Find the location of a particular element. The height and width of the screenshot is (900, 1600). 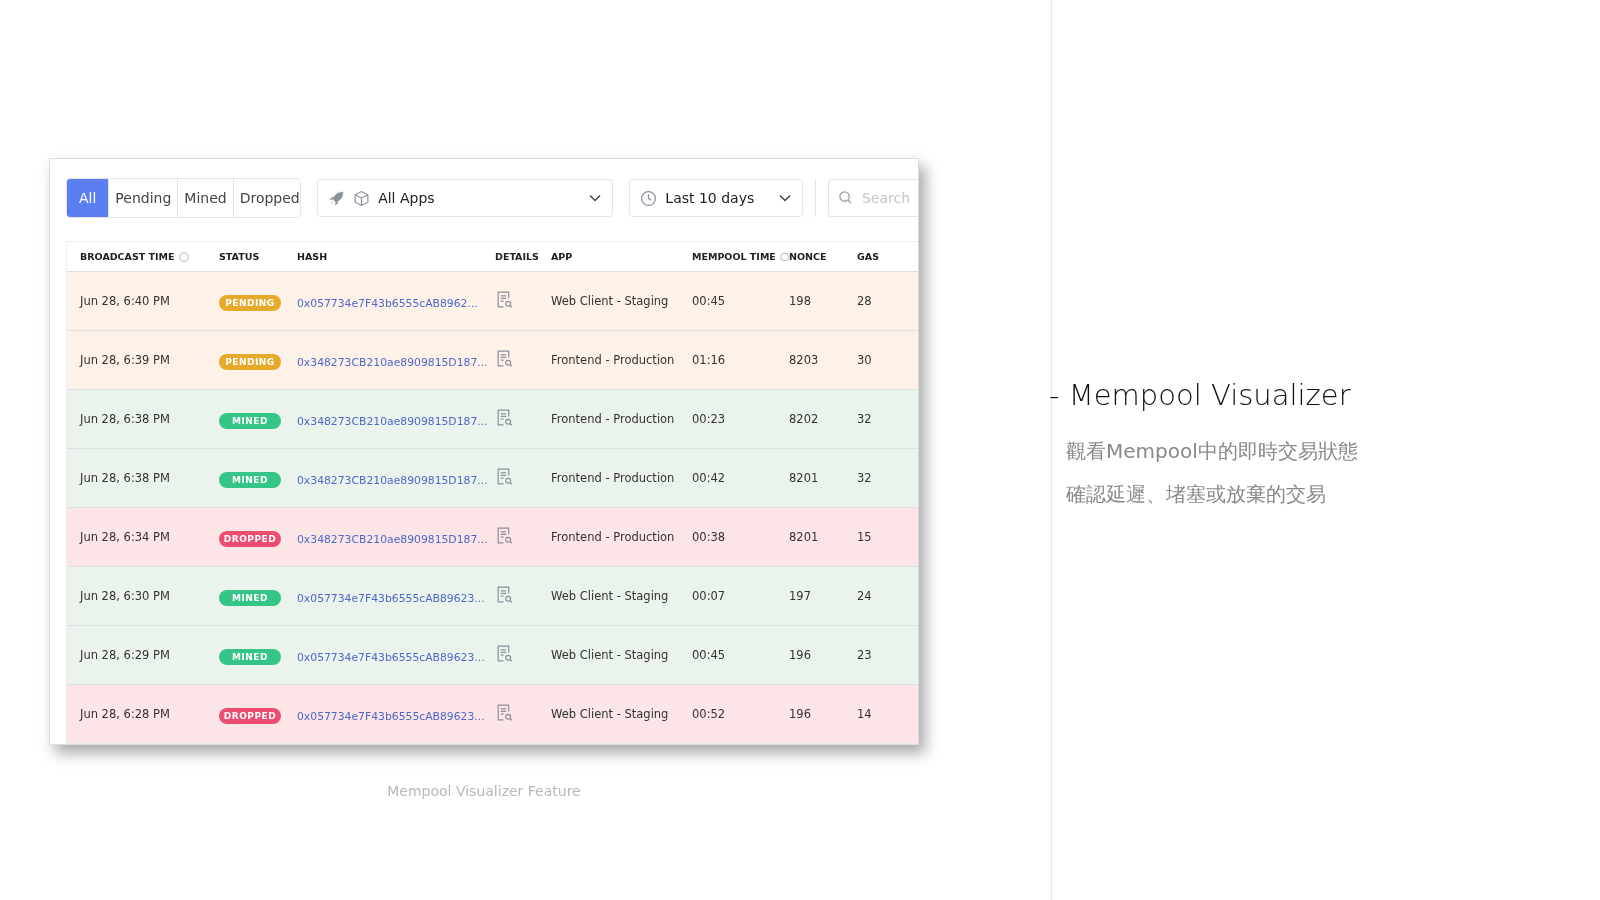

app-dropdown: All Apps is located at coordinates (465, 198).